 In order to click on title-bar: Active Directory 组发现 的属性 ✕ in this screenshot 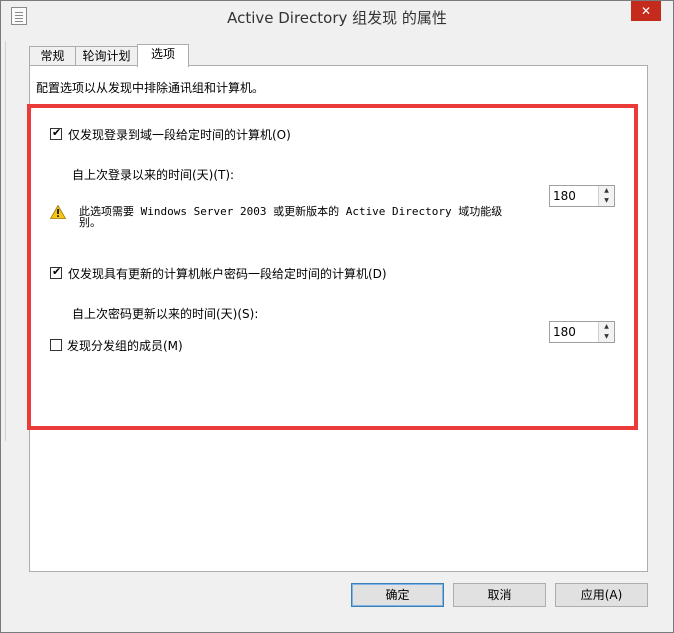, I will do `click(337, 16)`.